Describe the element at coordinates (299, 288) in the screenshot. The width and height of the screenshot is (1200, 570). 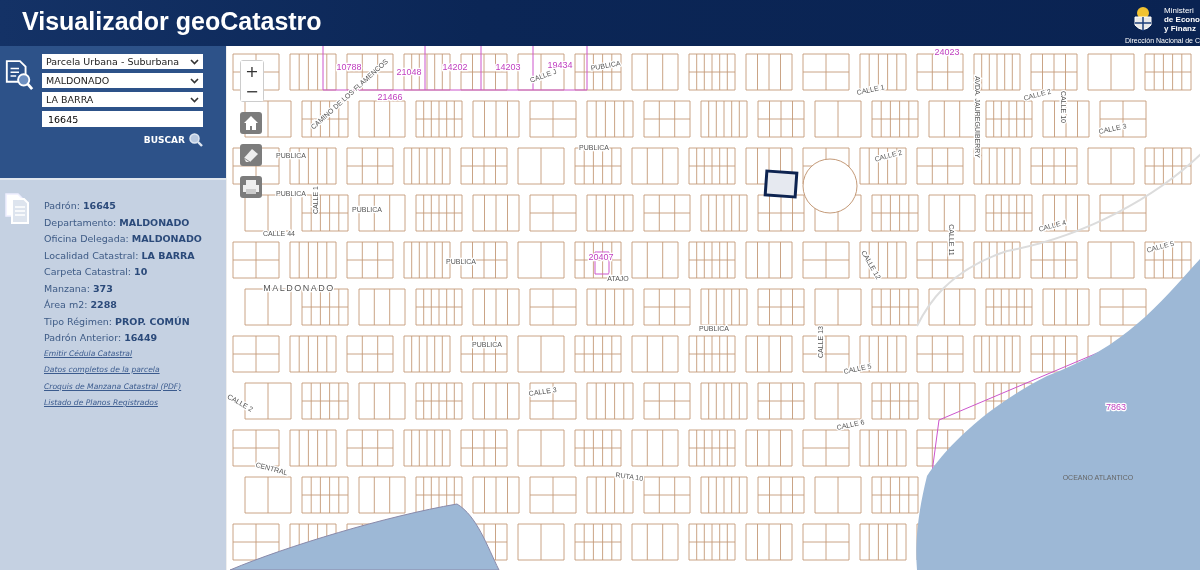
I see `place-label: MALDONADO` at that location.